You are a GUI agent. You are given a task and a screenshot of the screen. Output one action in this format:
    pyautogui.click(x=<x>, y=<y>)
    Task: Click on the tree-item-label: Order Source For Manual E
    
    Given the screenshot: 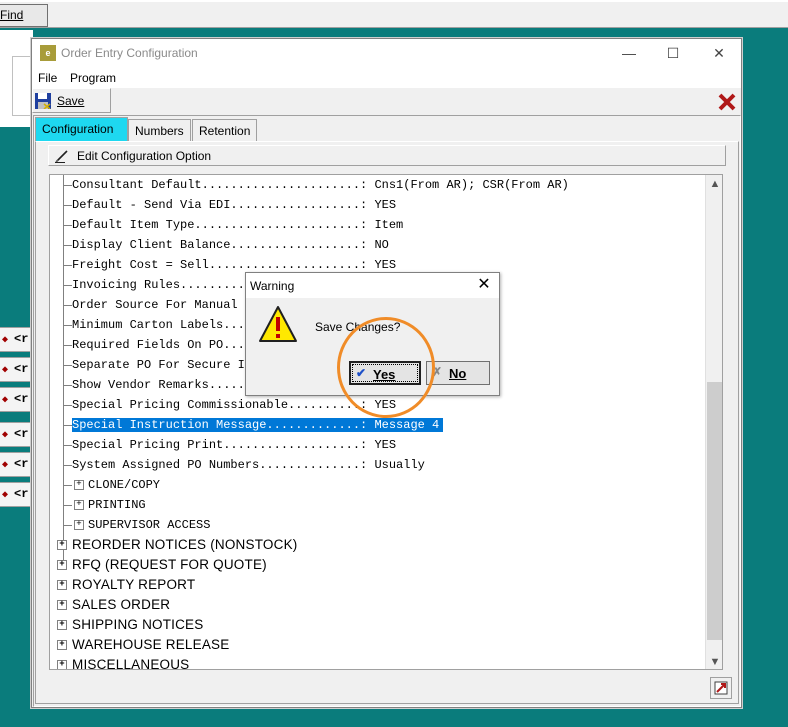 What is the action you would take?
    pyautogui.click(x=162, y=305)
    